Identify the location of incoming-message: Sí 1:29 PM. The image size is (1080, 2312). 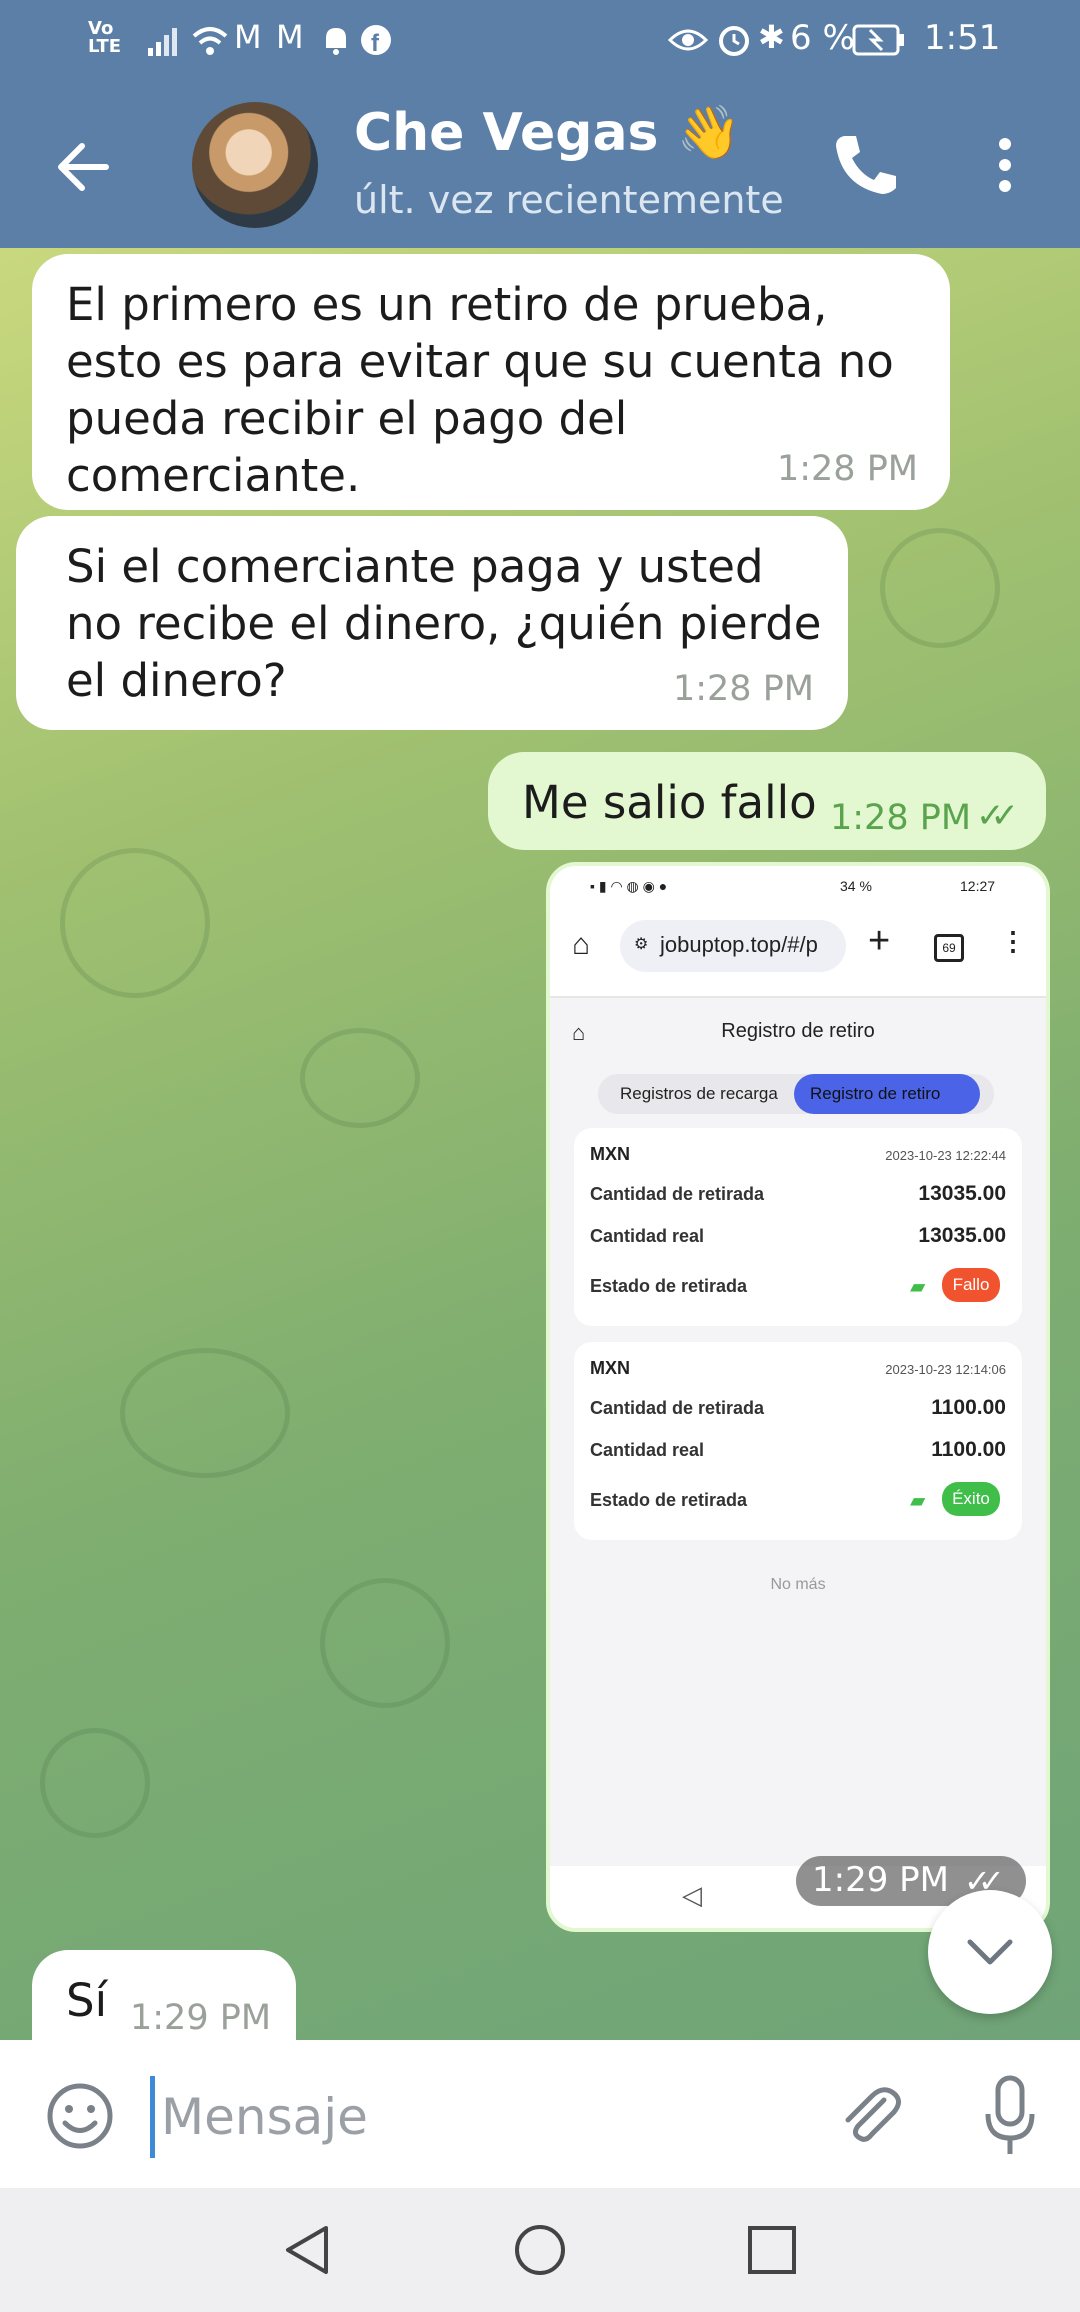
(164, 1995).